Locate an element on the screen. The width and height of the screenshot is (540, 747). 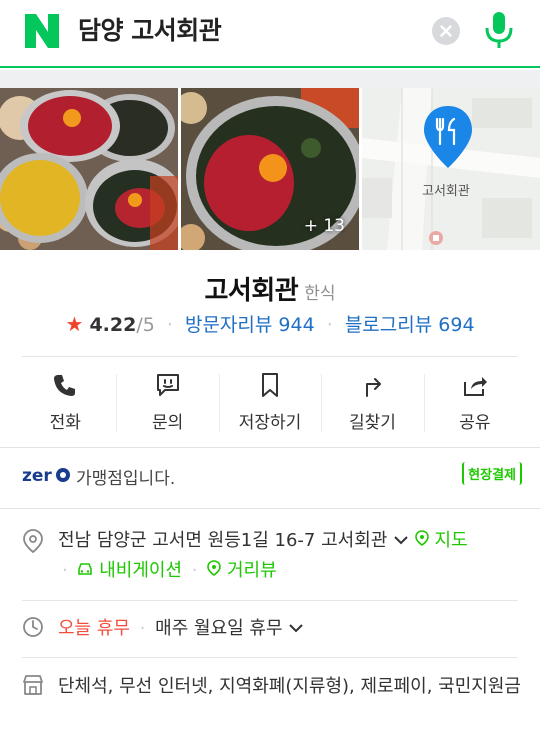
food-photo-2: + 13 is located at coordinates (270, 169).